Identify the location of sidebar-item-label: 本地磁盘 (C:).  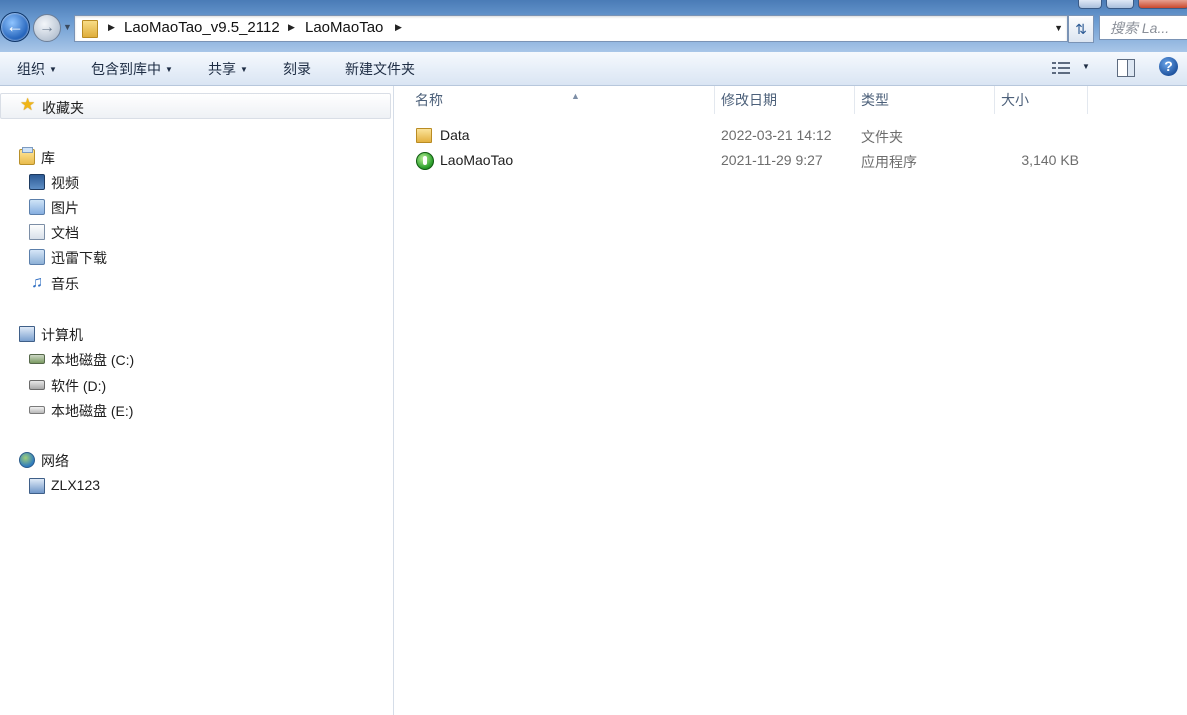
(93, 360).